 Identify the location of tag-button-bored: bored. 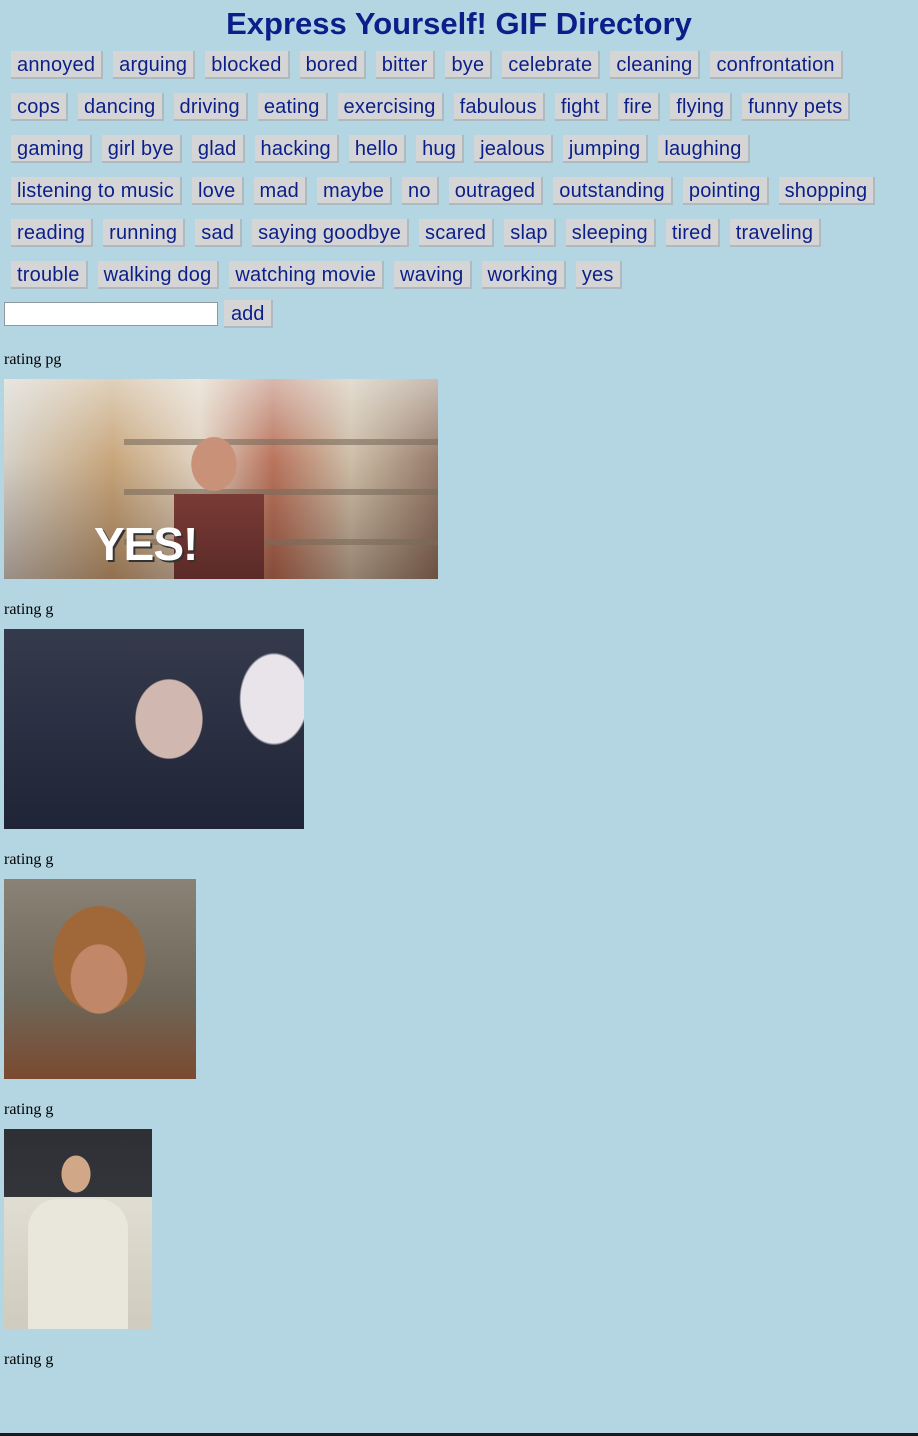
(332, 65).